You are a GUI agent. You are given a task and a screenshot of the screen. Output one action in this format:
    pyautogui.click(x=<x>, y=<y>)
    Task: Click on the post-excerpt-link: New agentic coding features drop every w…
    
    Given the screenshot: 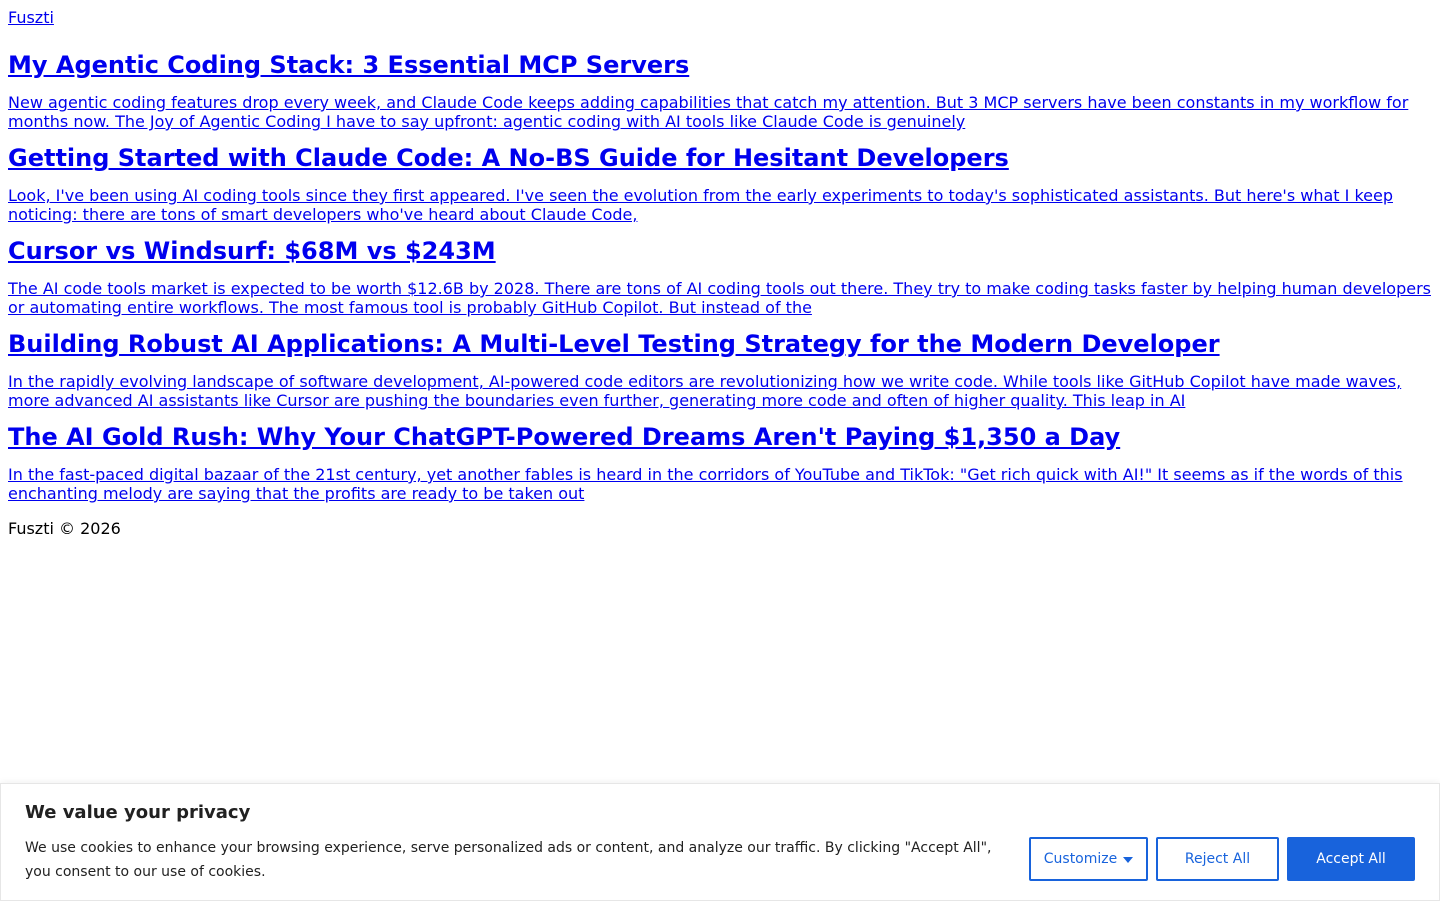 What is the action you would take?
    pyautogui.click(x=720, y=112)
    